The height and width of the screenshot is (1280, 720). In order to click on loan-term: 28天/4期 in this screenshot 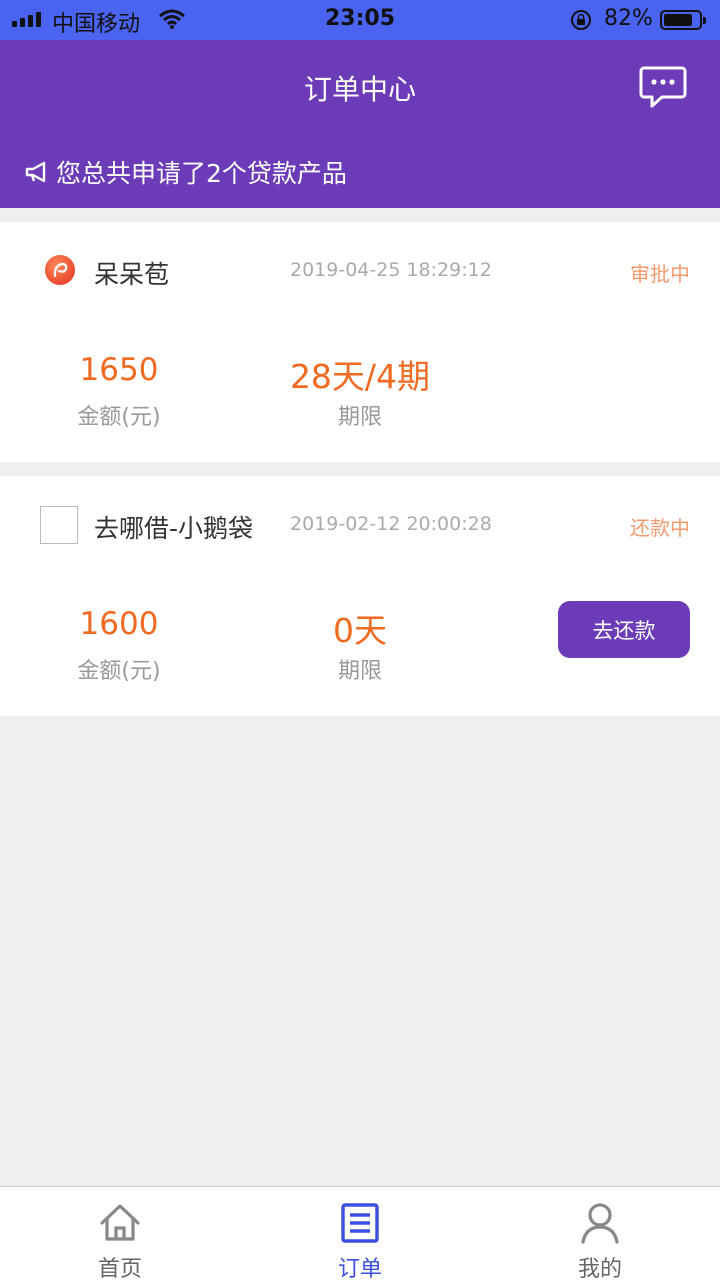, I will do `click(360, 376)`.